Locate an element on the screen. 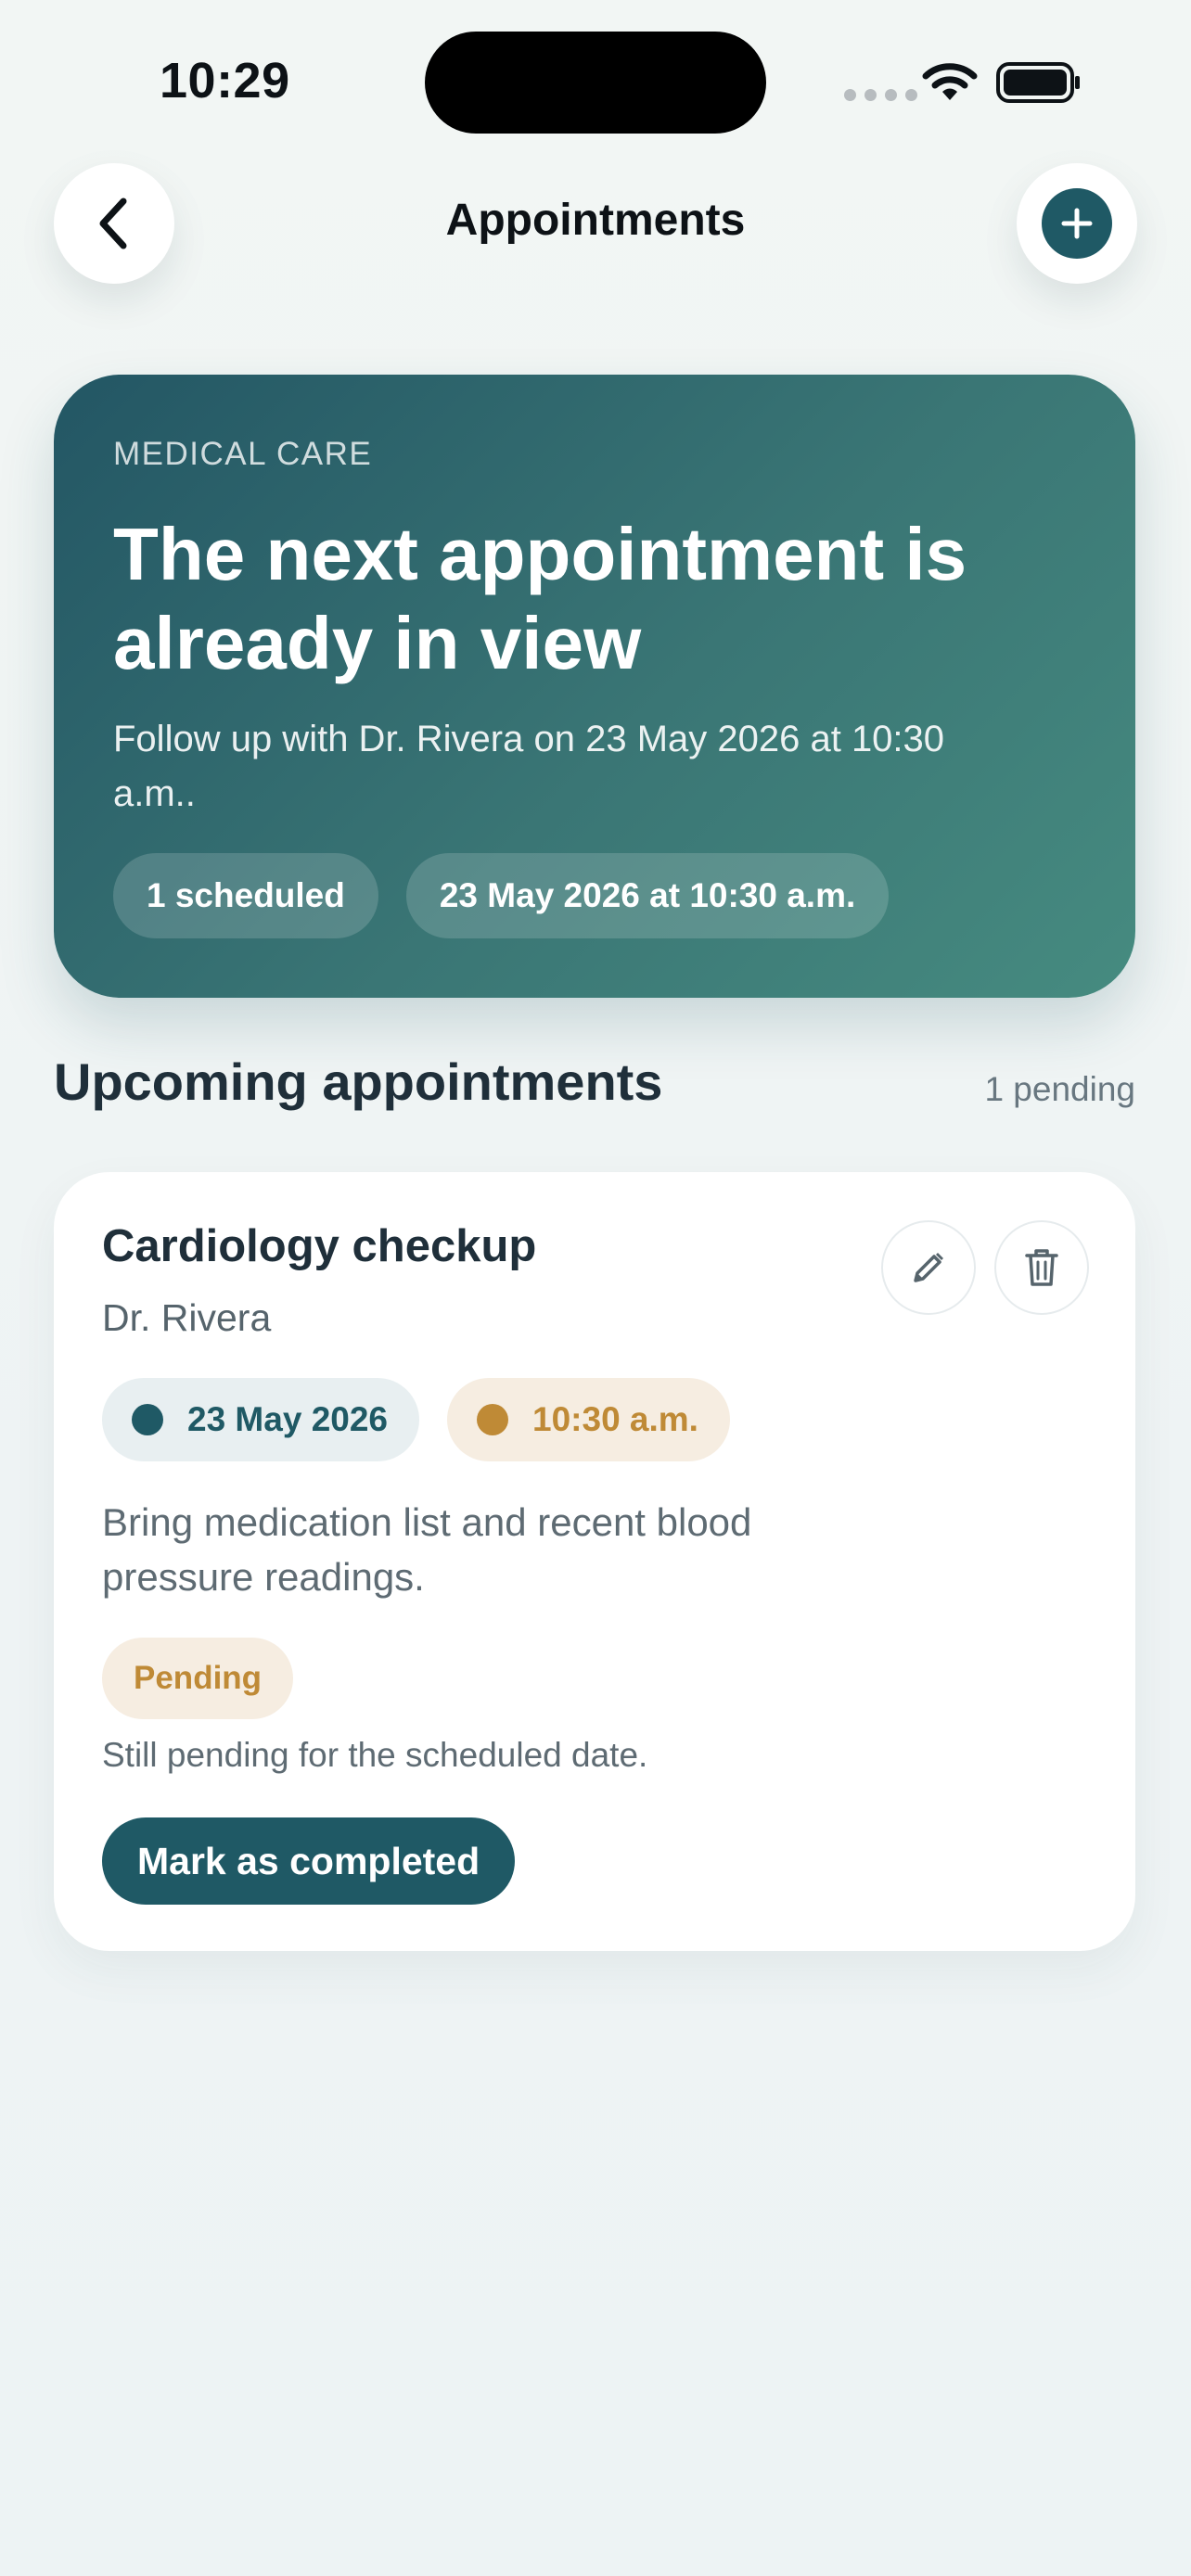 This screenshot has height=2576, width=1191. status-bar: 10:29 is located at coordinates (595, 79).